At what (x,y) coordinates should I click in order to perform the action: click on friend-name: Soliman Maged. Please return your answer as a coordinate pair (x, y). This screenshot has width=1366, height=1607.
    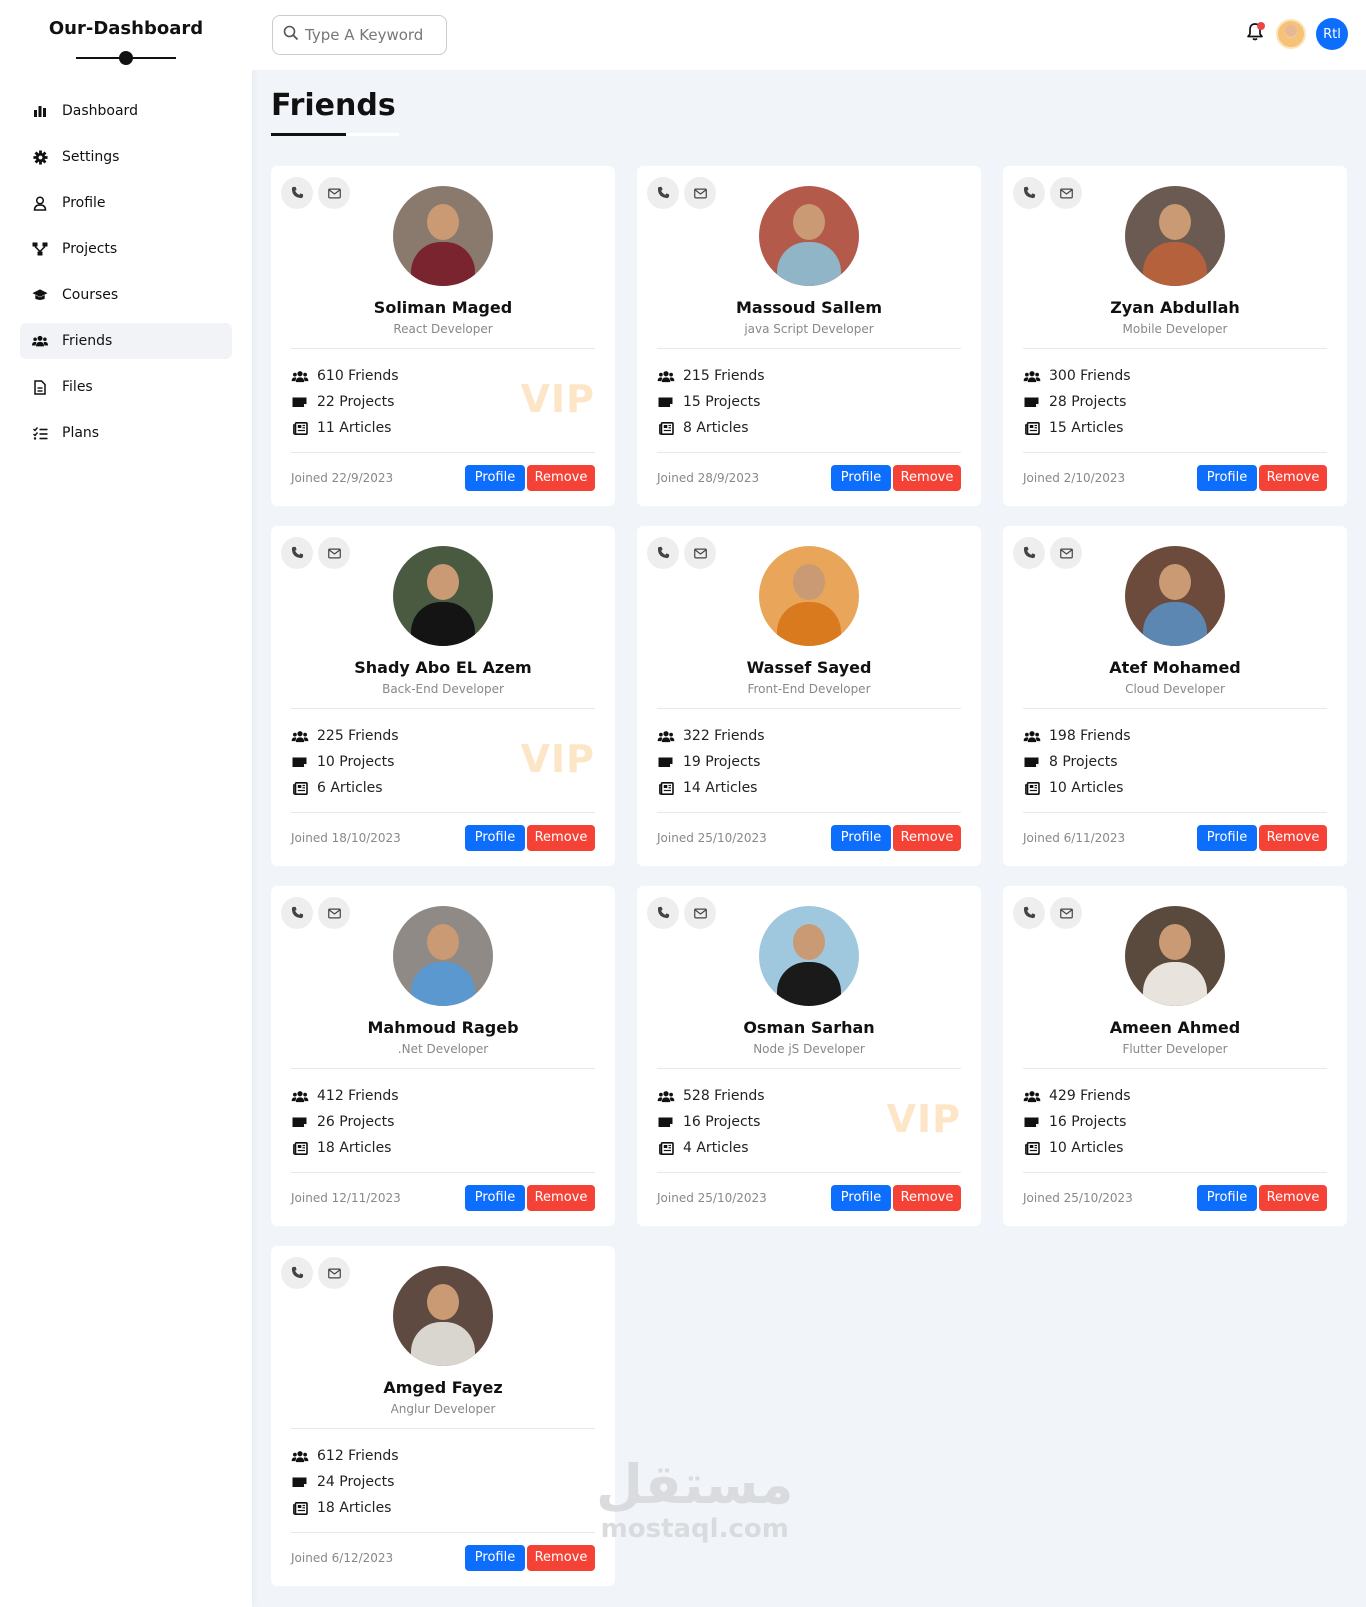
    Looking at the image, I should click on (443, 307).